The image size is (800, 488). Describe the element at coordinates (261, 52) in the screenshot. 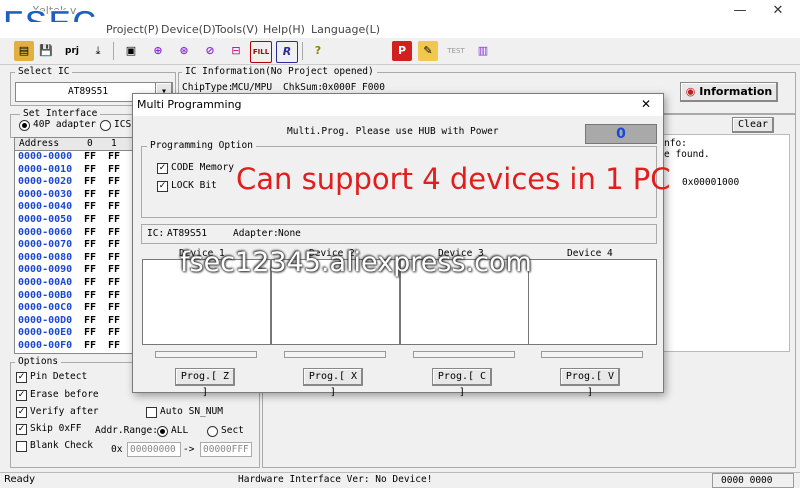

I see `fill-icon: FILL` at that location.